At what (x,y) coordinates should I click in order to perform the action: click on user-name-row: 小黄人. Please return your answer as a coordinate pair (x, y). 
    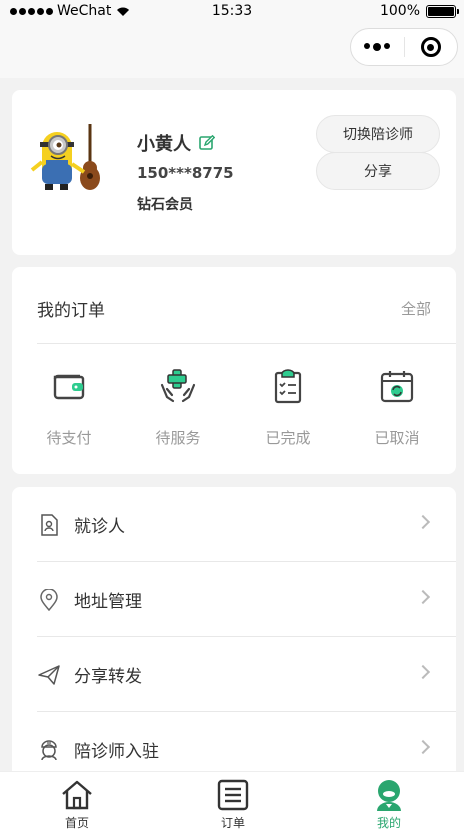
    Looking at the image, I should click on (176, 143).